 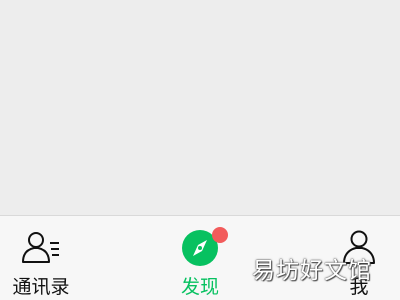 I want to click on tab-discover-label: 发现, so click(x=199, y=287).